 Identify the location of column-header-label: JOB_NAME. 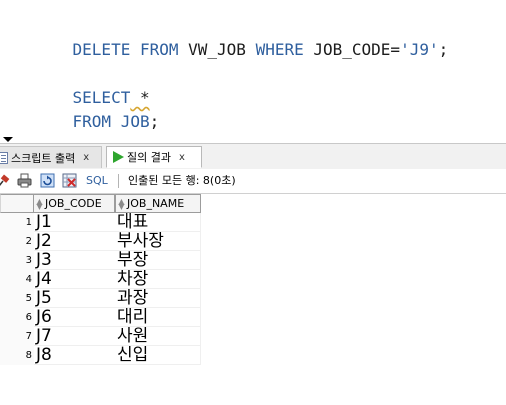
(156, 203).